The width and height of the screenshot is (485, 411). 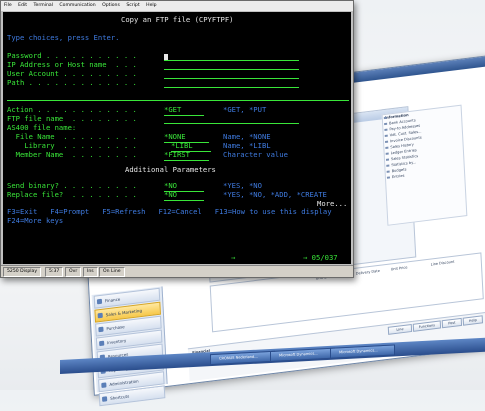 What do you see at coordinates (132, 5) in the screenshot?
I see `menu-script: Script` at bounding box center [132, 5].